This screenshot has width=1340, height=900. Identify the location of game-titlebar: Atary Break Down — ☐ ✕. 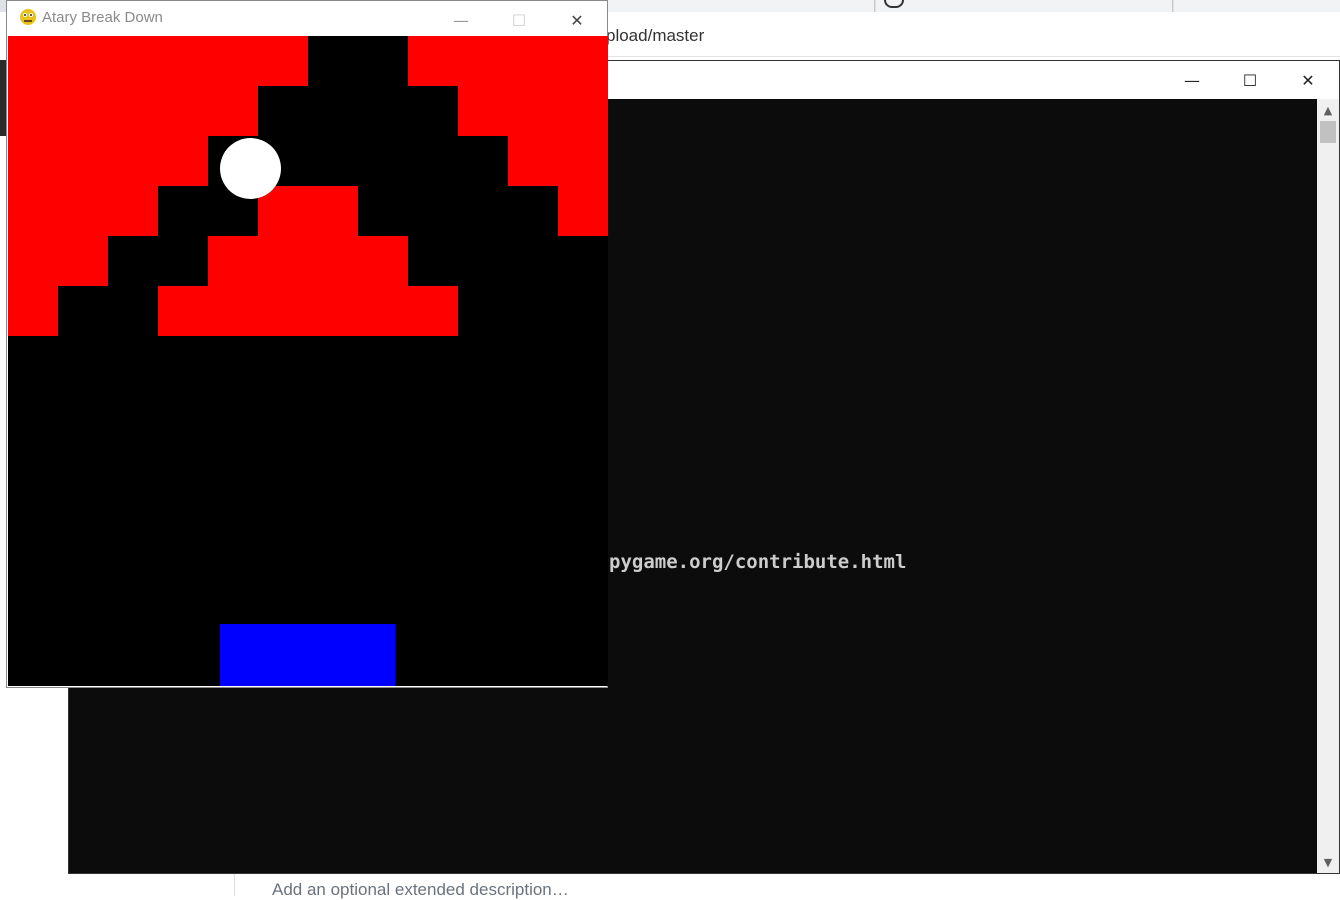
(307, 18).